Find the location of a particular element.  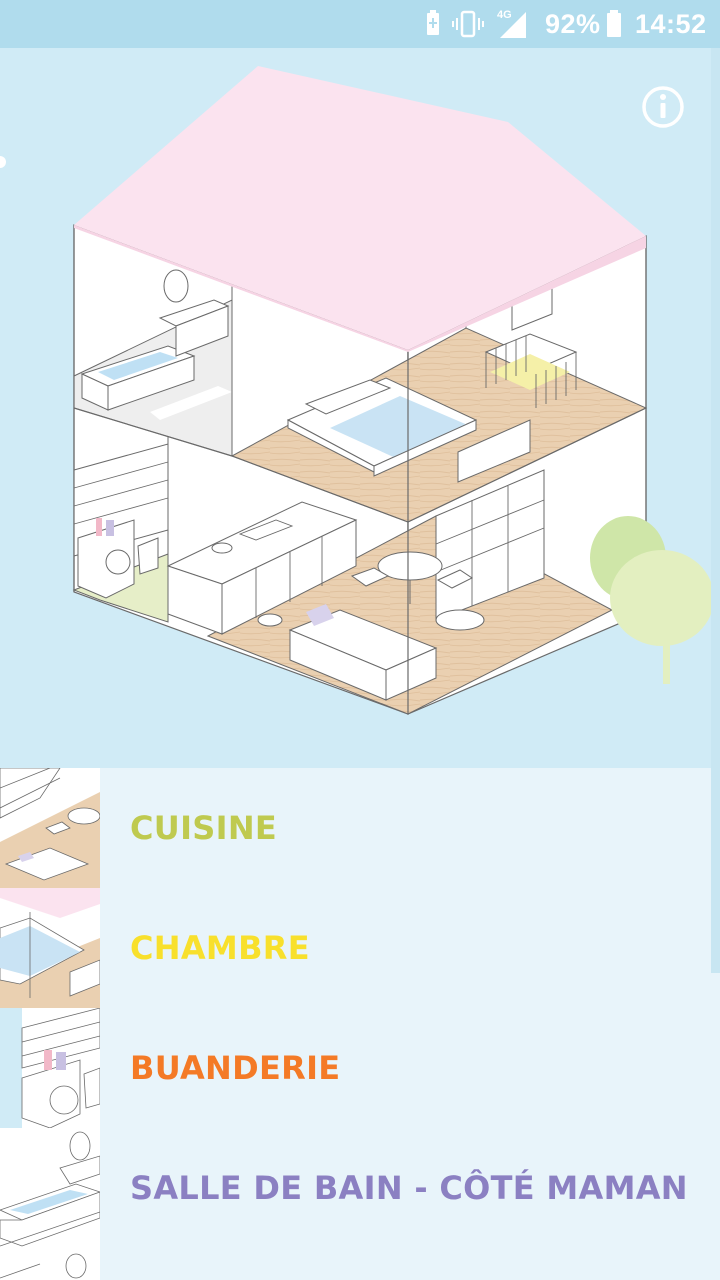

clock: 14:52 is located at coordinates (671, 23).